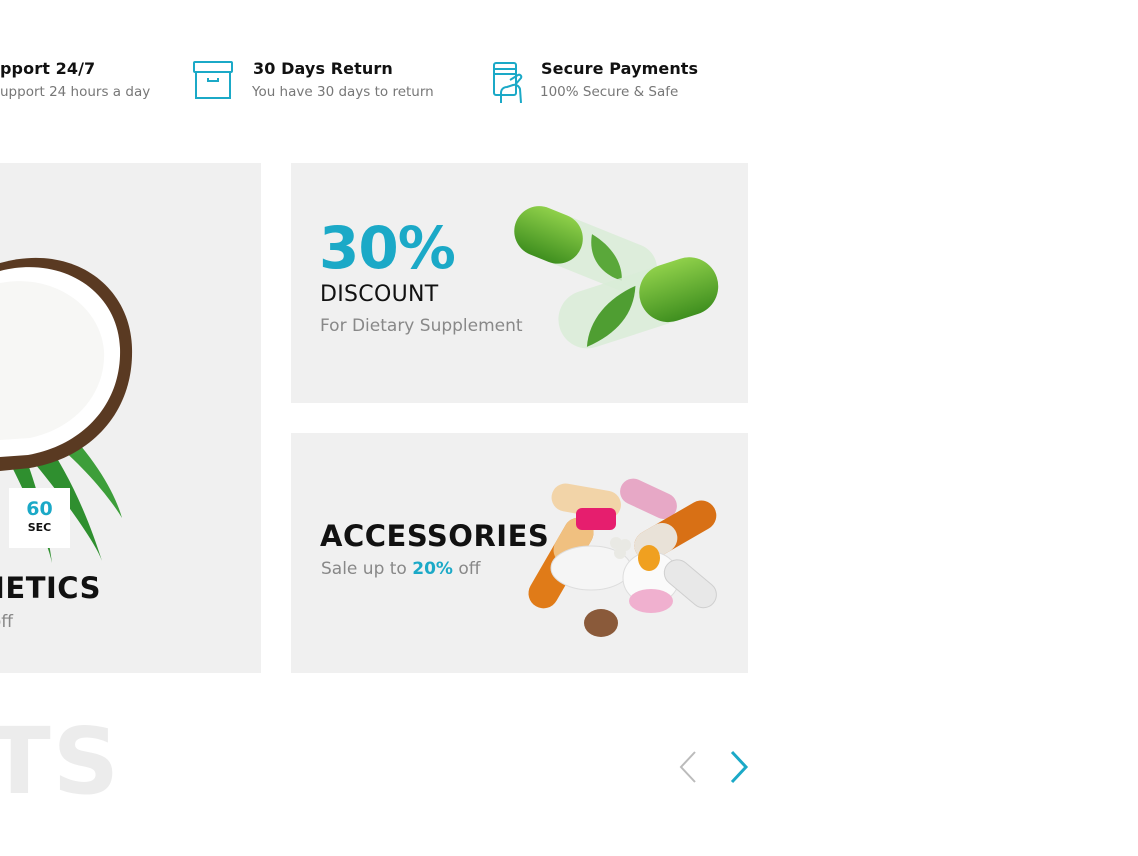  What do you see at coordinates (387, 248) in the screenshot?
I see `discount-percent: 30%` at bounding box center [387, 248].